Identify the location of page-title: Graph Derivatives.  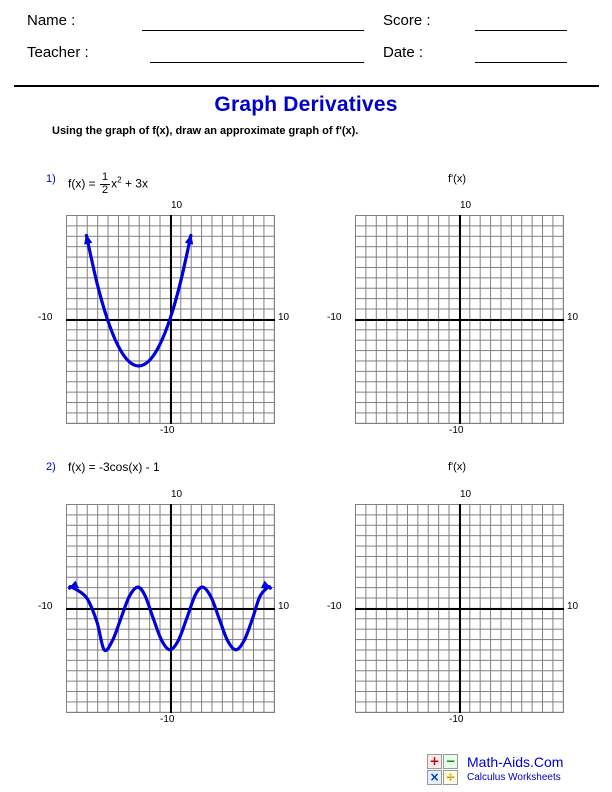
(306, 104).